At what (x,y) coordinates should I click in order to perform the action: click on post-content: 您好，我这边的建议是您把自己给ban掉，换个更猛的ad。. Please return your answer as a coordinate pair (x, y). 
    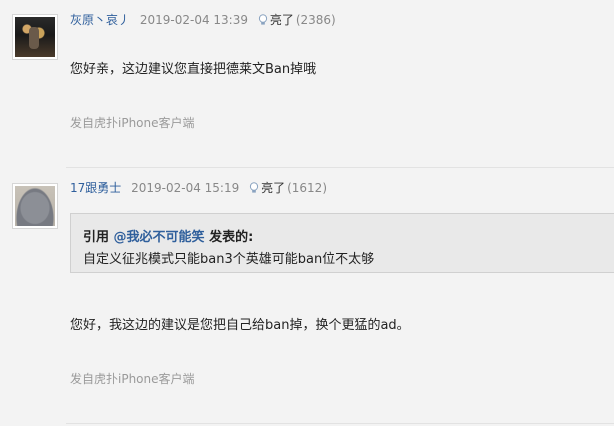
    Looking at the image, I should click on (240, 325).